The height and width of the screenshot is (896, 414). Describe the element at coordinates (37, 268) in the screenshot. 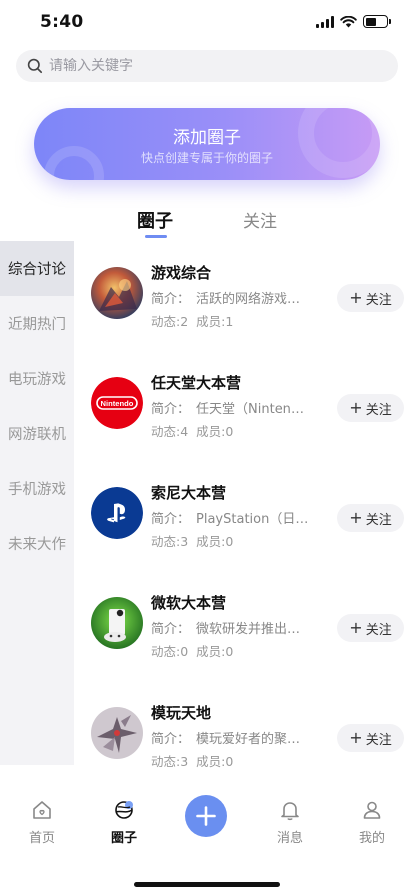

I see `sidebar-item-general: 综合讨论` at that location.